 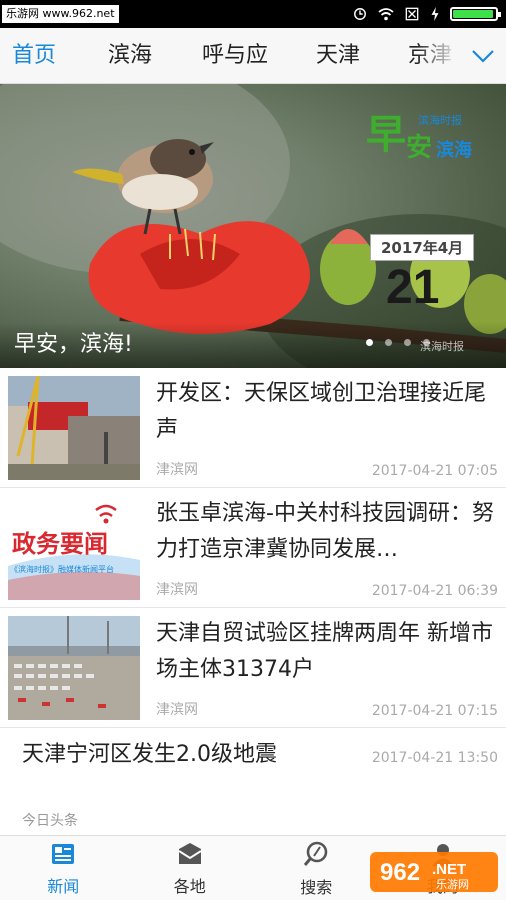 I want to click on svg-text: 962, so click(x=400, y=872).